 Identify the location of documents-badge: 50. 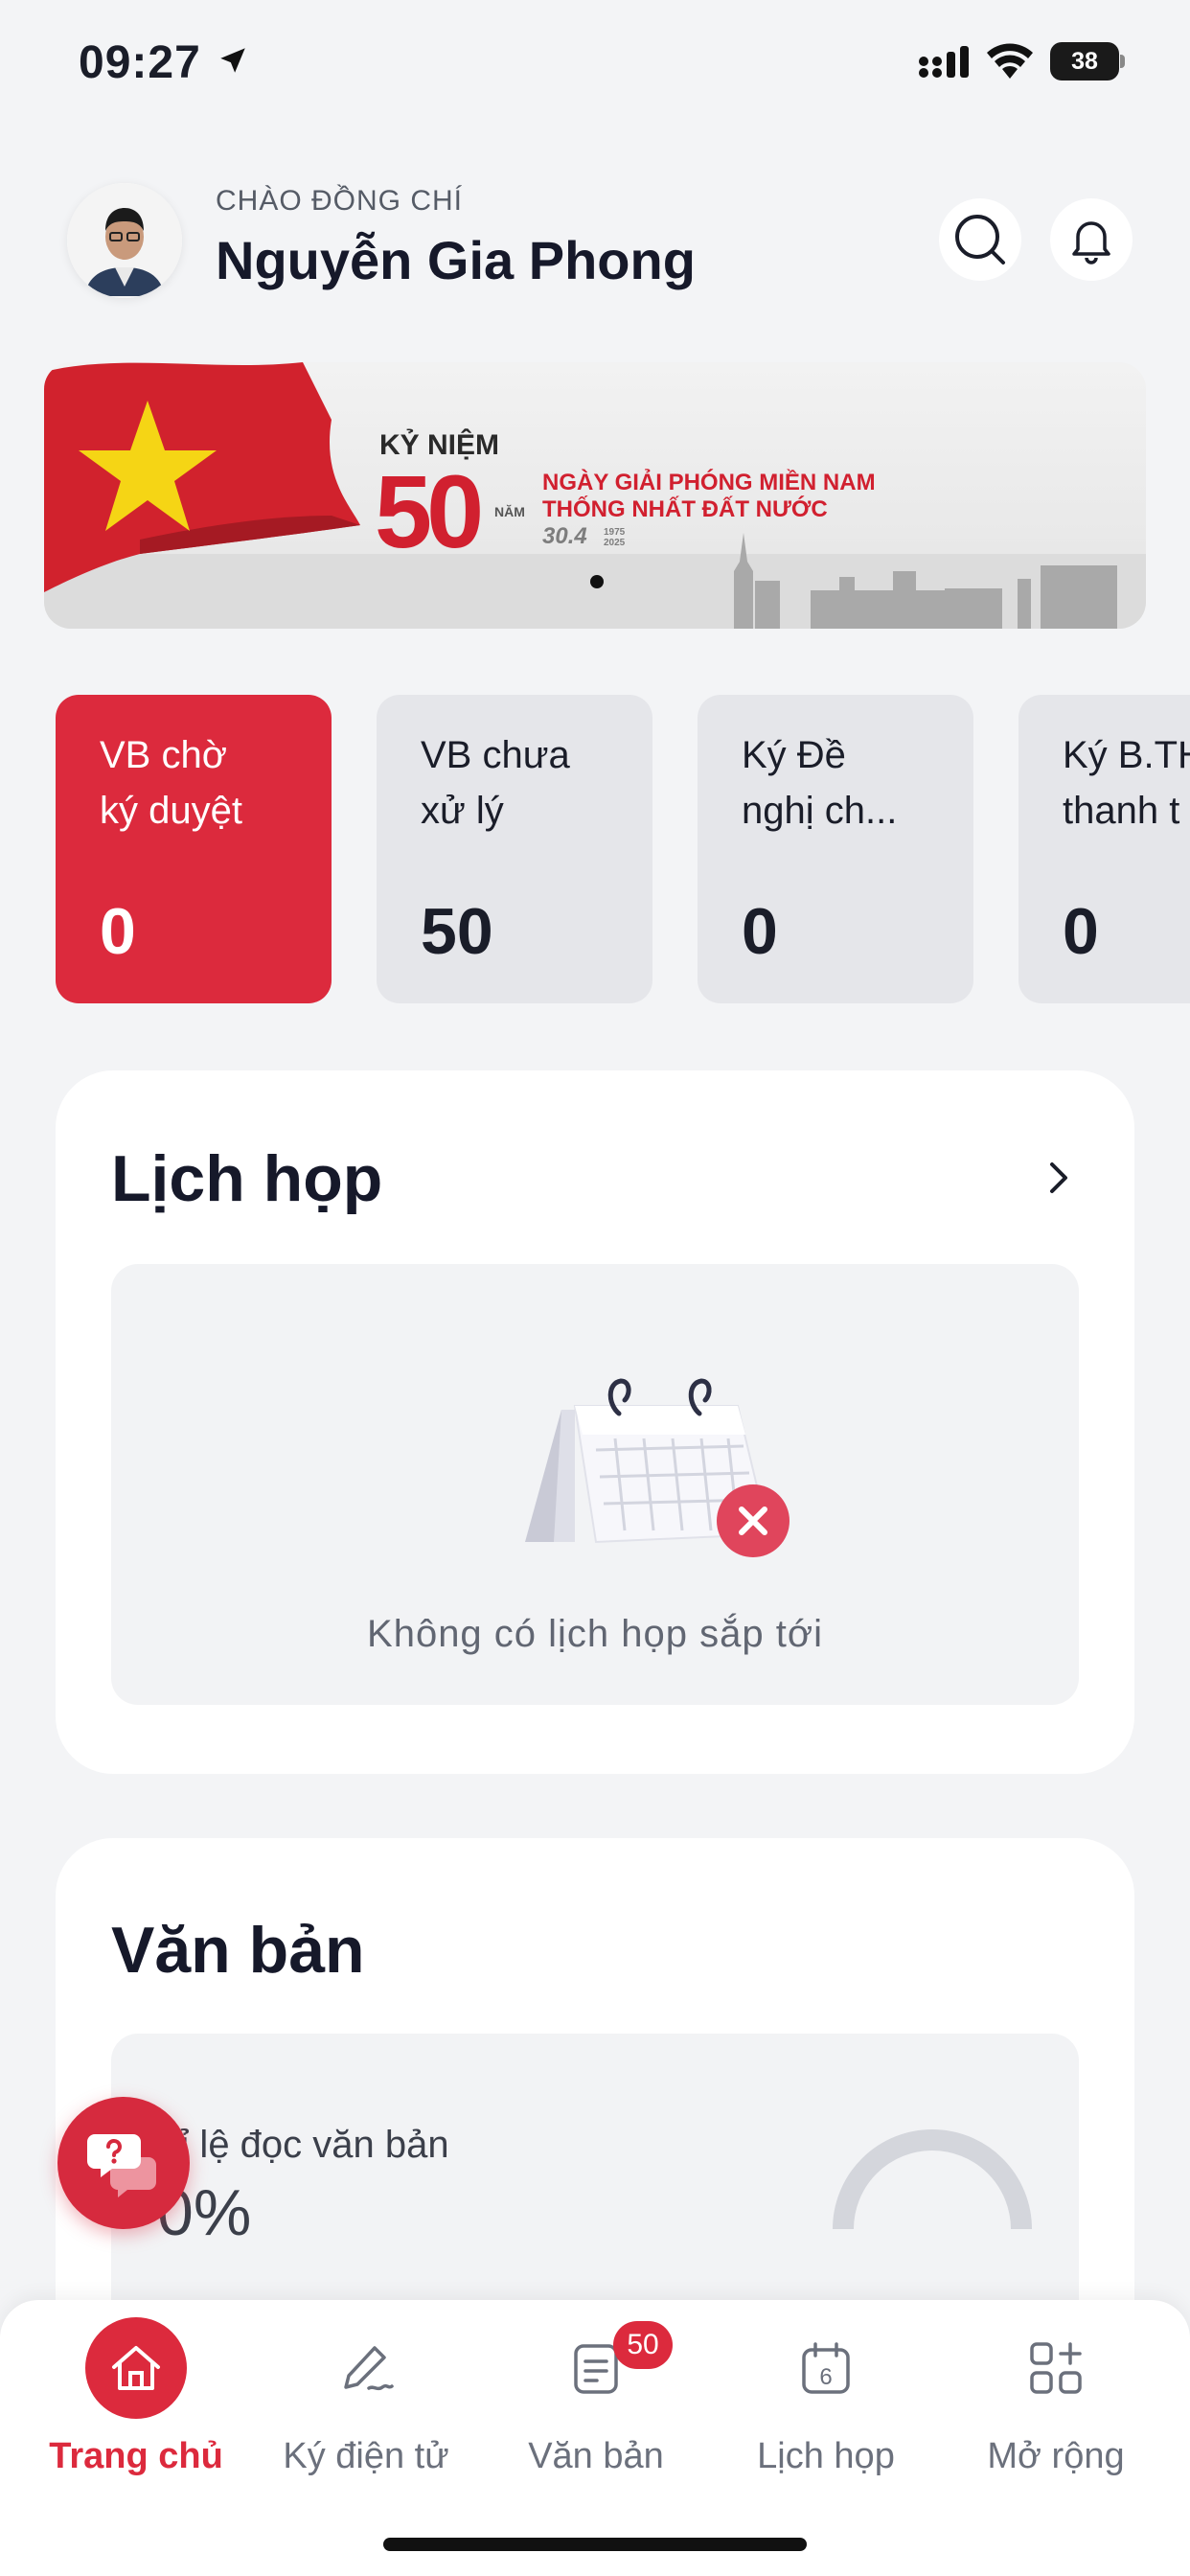
(643, 2345).